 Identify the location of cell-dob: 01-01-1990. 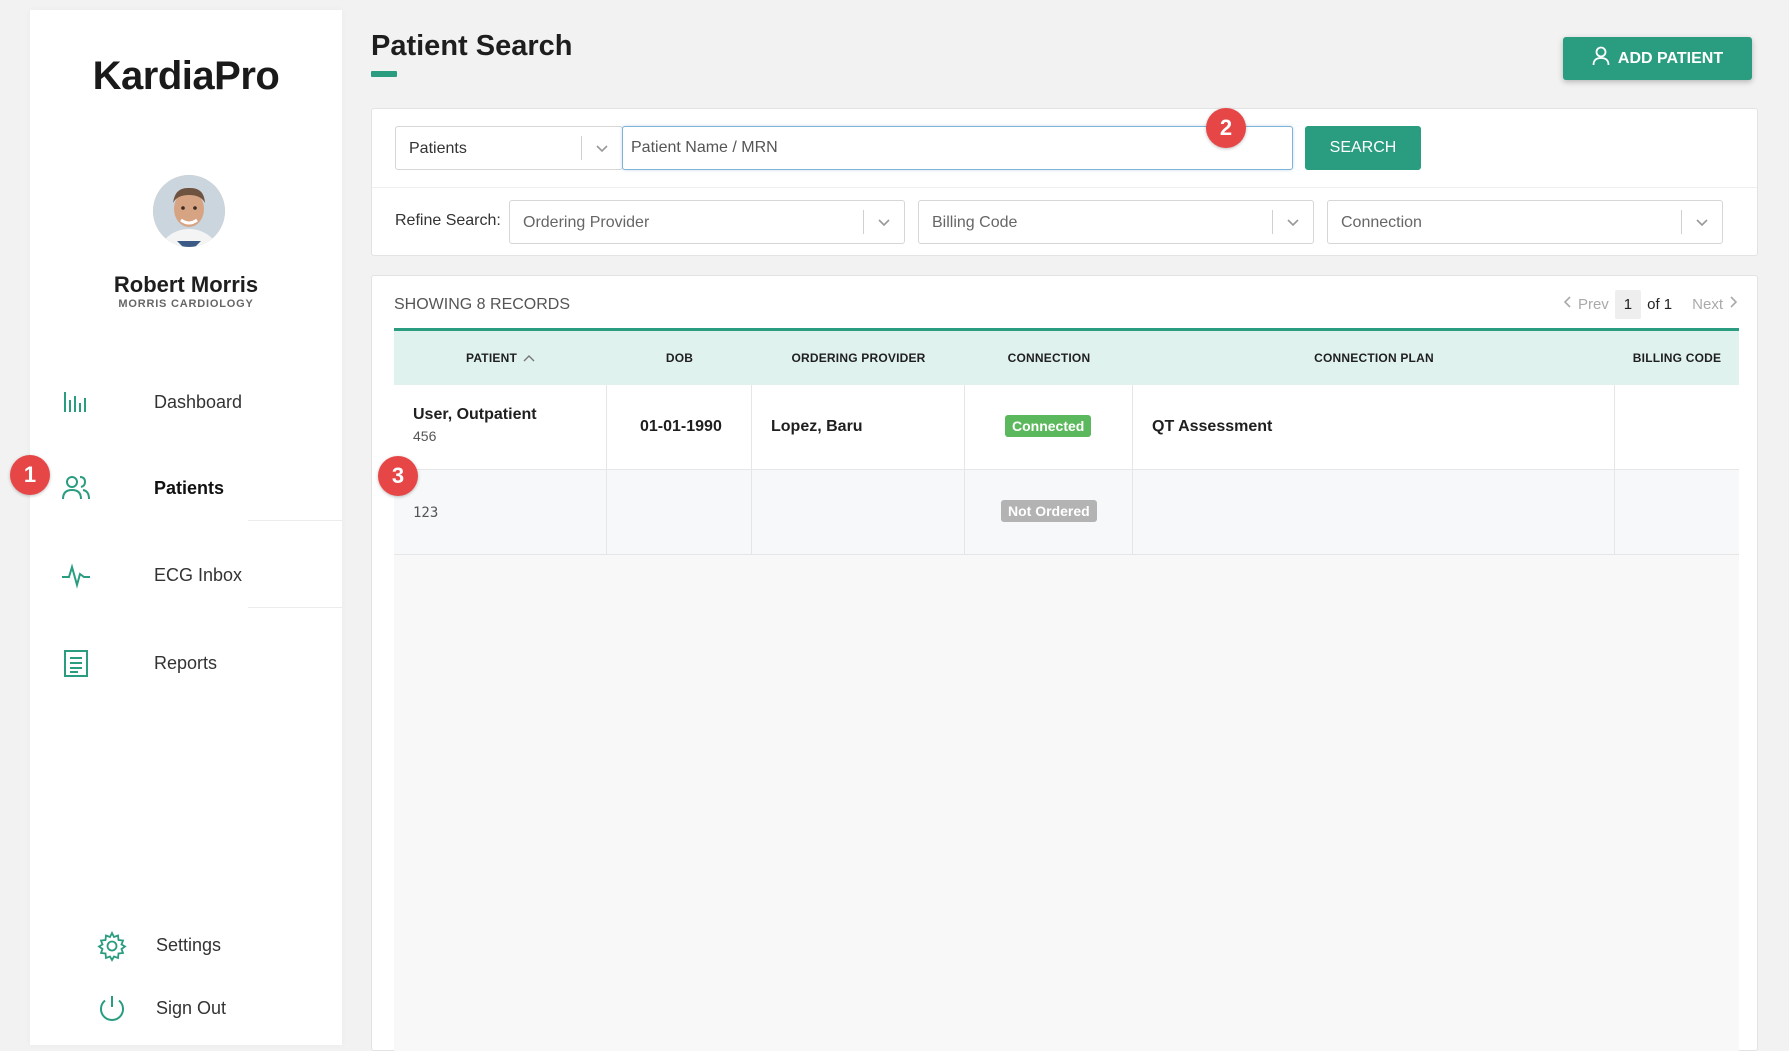
(679, 427).